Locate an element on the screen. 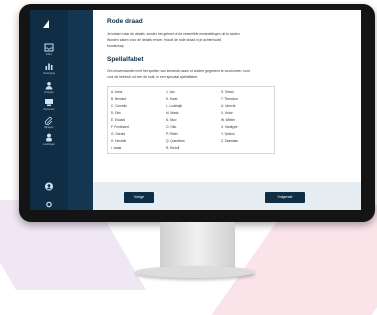  alphabet-cell: E. Eduard is located at coordinates (118, 120).